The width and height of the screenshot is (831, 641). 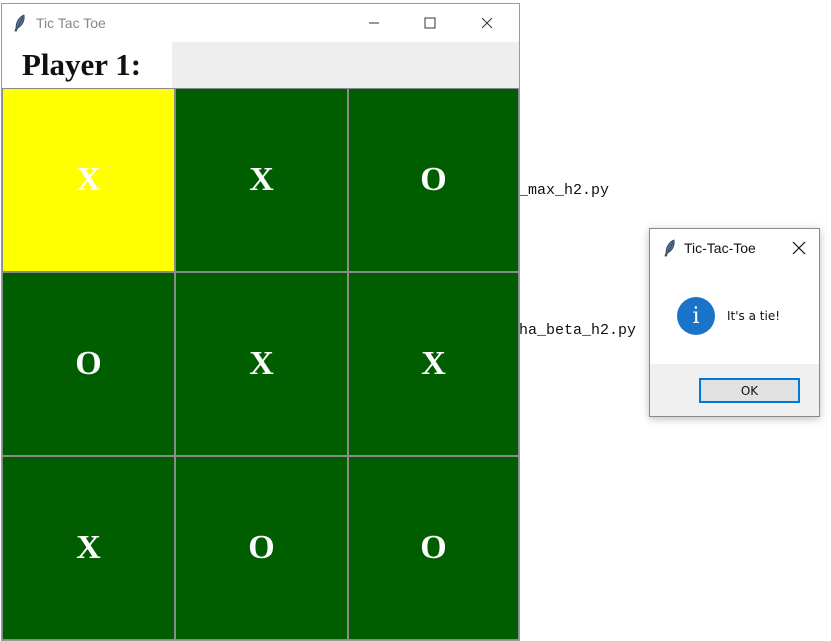 What do you see at coordinates (430, 23) in the screenshot?
I see `maximize-icon` at bounding box center [430, 23].